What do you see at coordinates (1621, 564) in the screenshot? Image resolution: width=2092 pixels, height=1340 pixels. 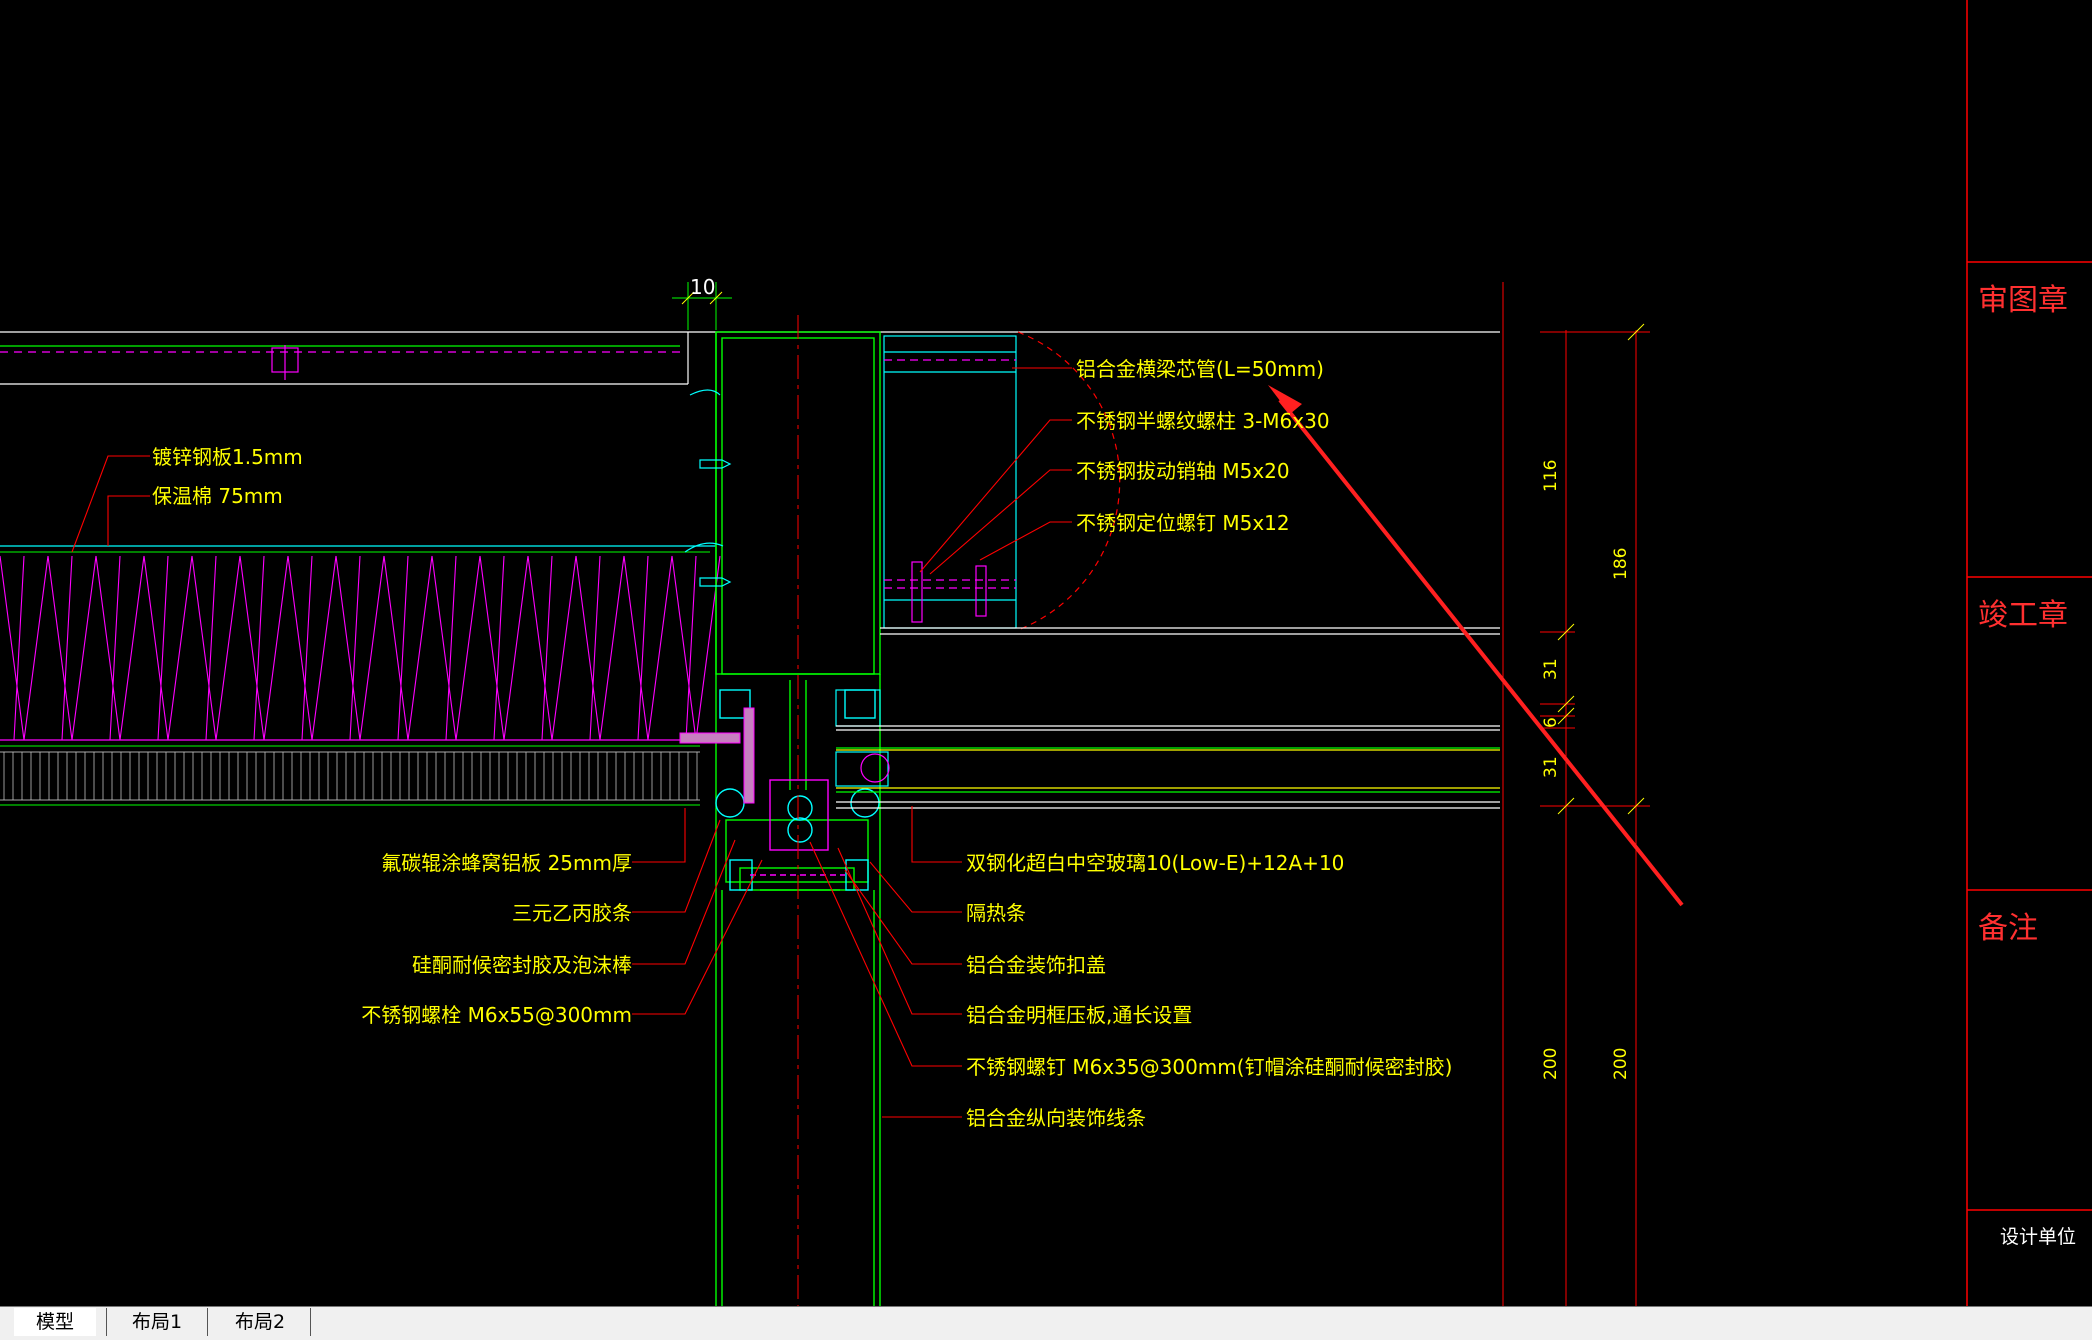 I see `dim-186: 186` at bounding box center [1621, 564].